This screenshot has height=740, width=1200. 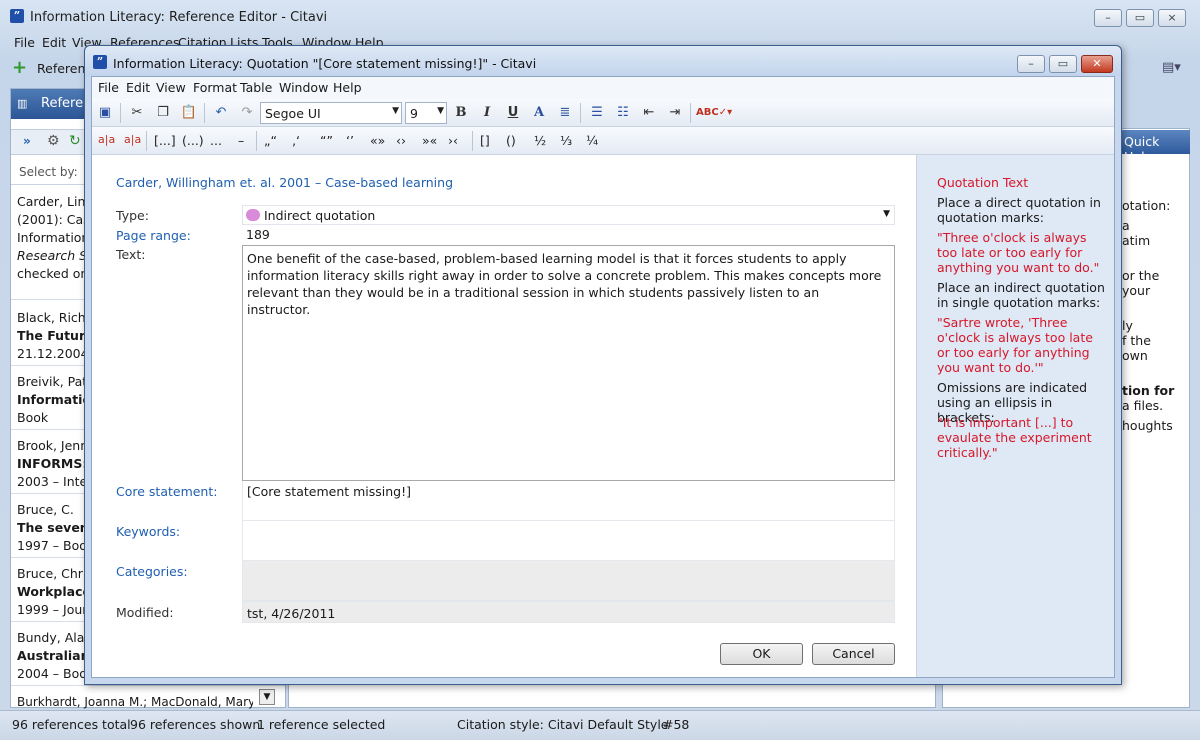 What do you see at coordinates (247, 113) in the screenshot?
I see `redo-icon: ↷` at bounding box center [247, 113].